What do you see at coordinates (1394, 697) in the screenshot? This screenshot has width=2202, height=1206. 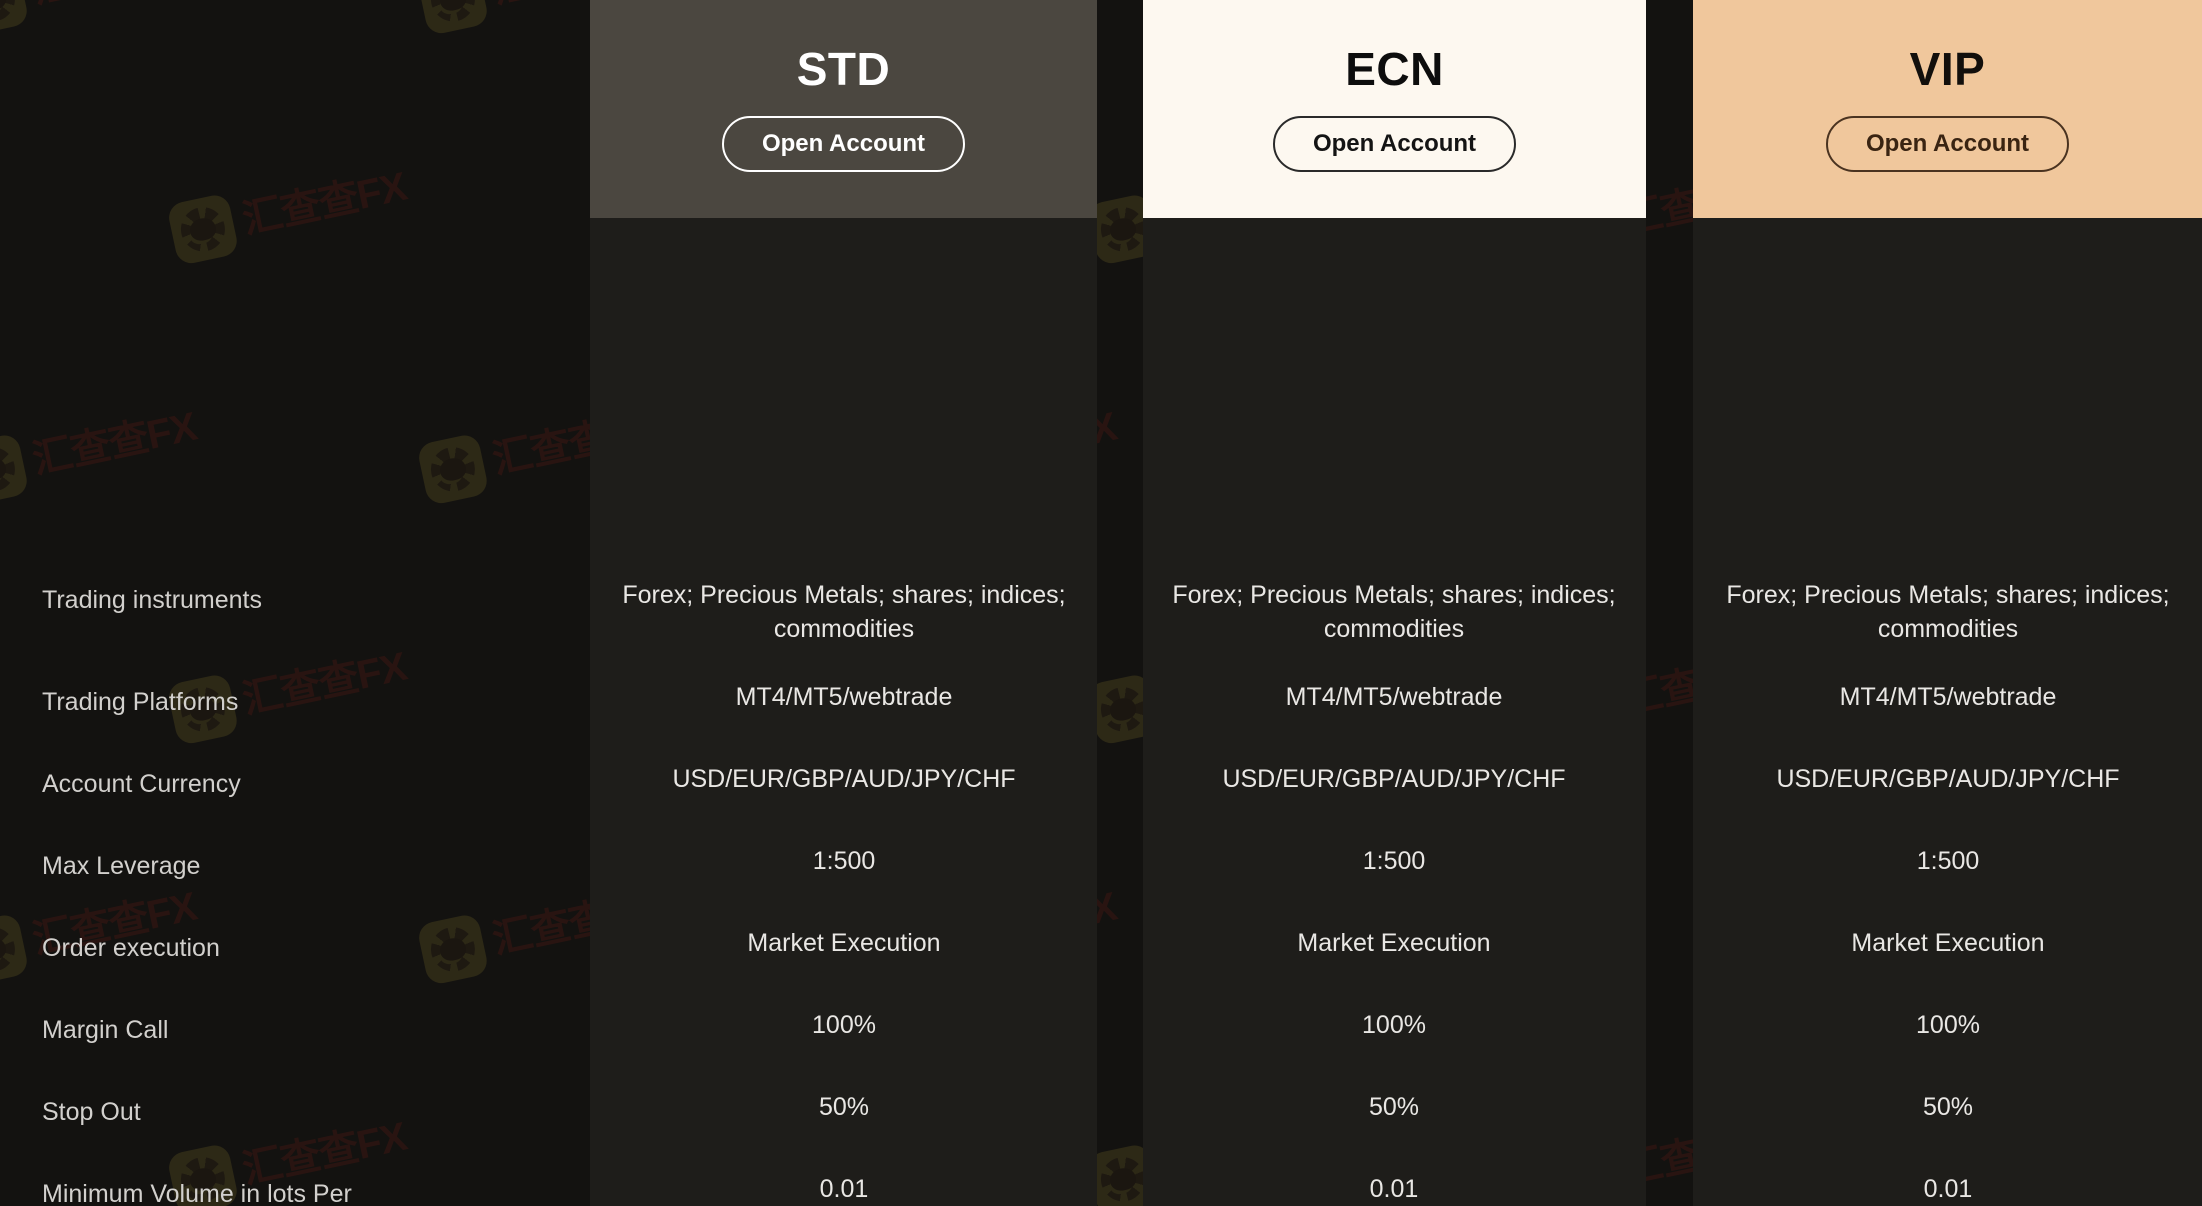 I see `row-value-ecn: MT4/MT5/webtrade` at bounding box center [1394, 697].